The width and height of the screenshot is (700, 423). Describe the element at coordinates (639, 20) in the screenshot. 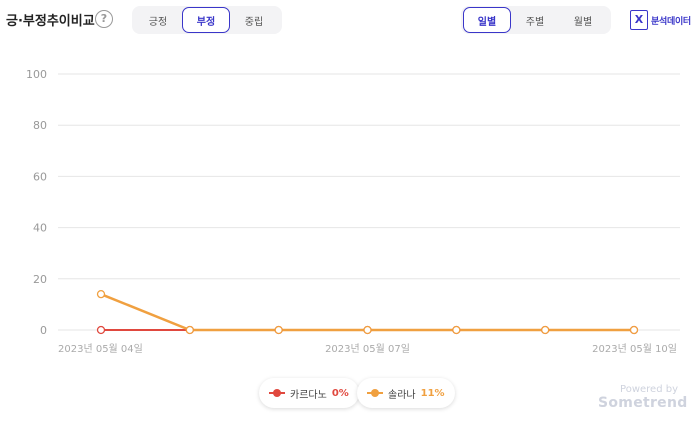

I see `excel-icon: X` at that location.